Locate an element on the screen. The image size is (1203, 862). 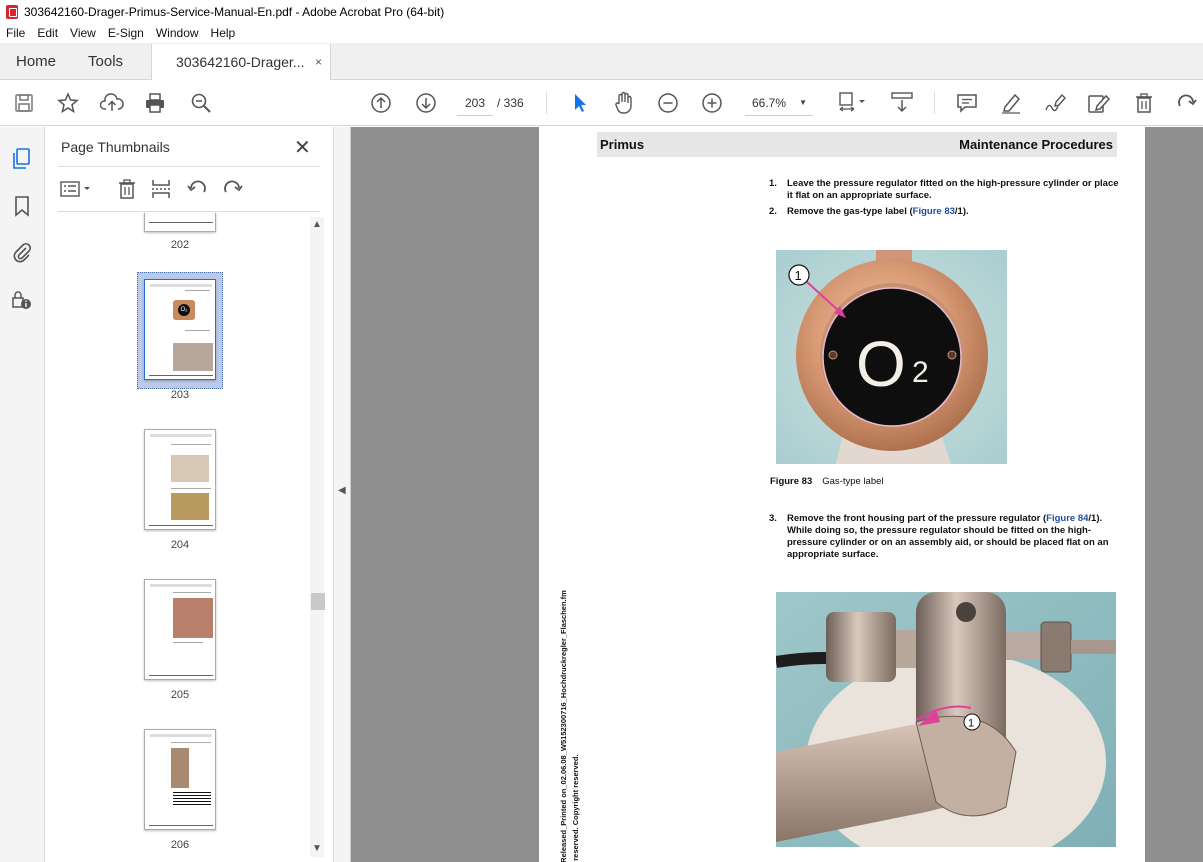
previous-page-icon is located at coordinates (381, 103).